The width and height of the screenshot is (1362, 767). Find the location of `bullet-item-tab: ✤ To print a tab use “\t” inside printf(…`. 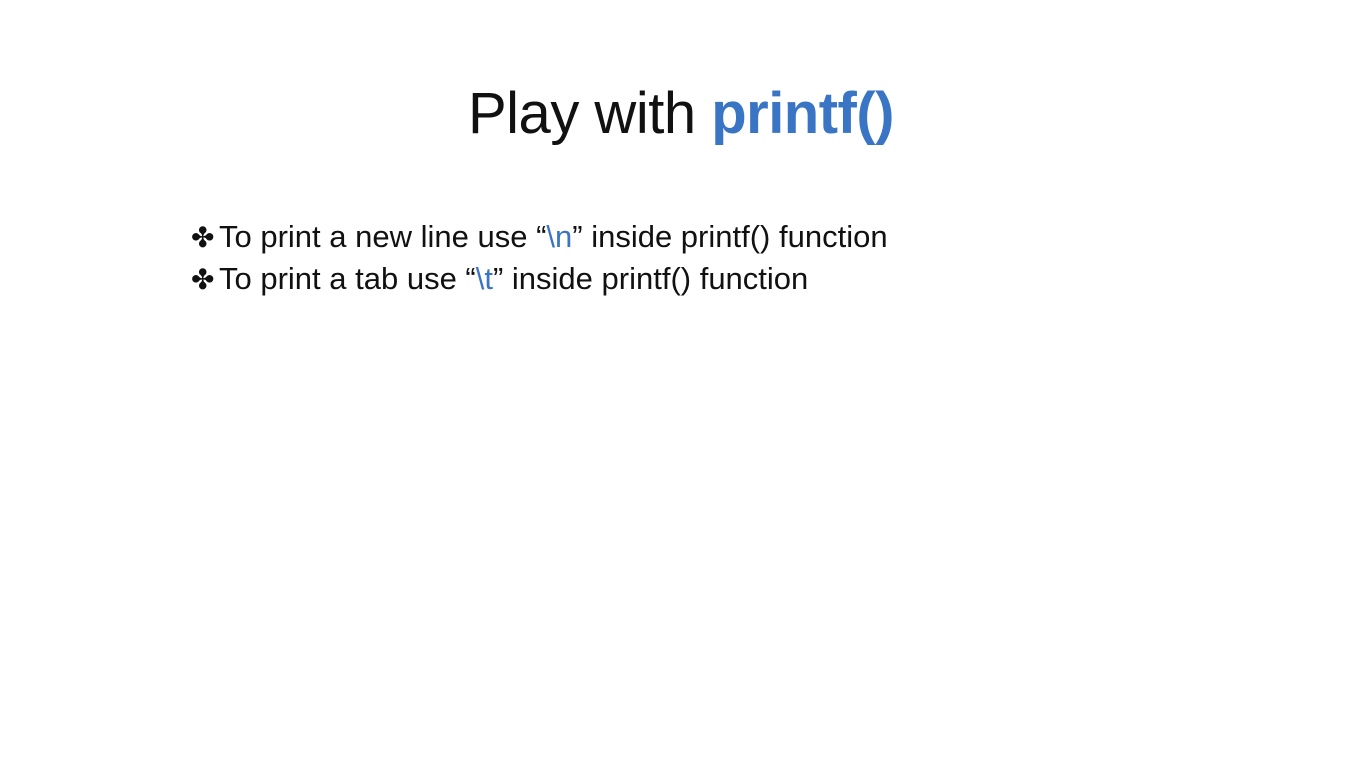

bullet-item-tab: ✤ To print a tab use “\t” inside printf(… is located at coordinates (539, 279).